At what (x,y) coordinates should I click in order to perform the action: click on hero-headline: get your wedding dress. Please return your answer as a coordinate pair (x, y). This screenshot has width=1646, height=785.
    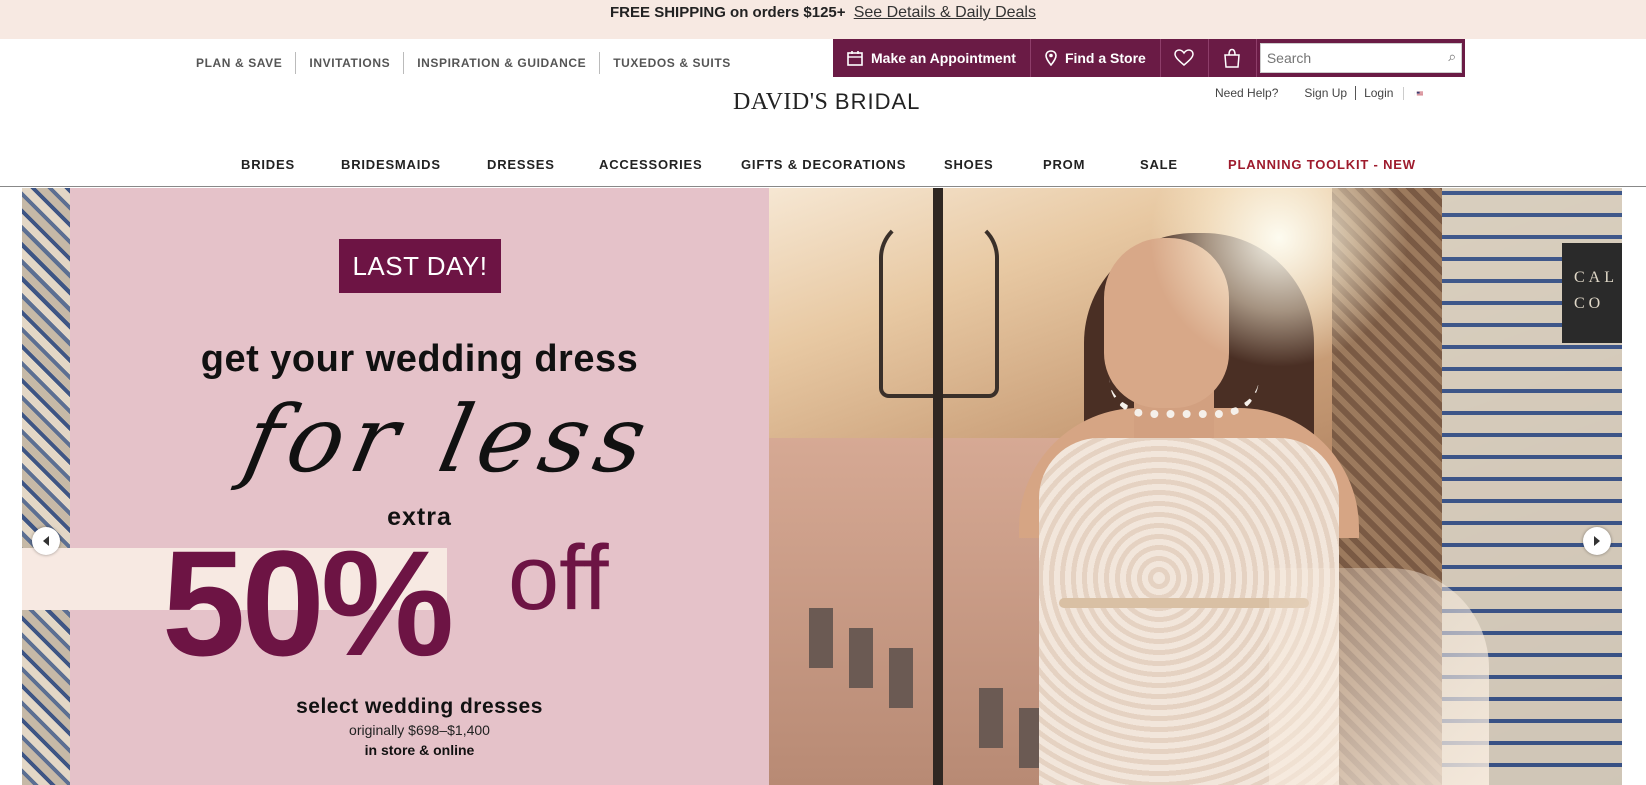
    Looking at the image, I should click on (419, 359).